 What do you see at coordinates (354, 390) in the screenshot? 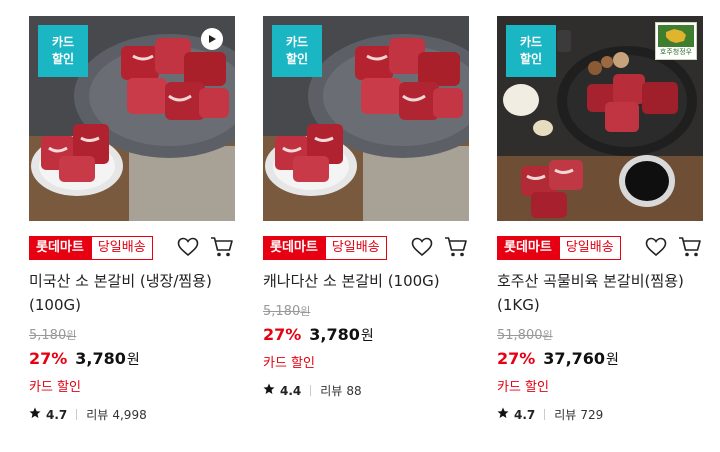
I see `review-count: 88` at bounding box center [354, 390].